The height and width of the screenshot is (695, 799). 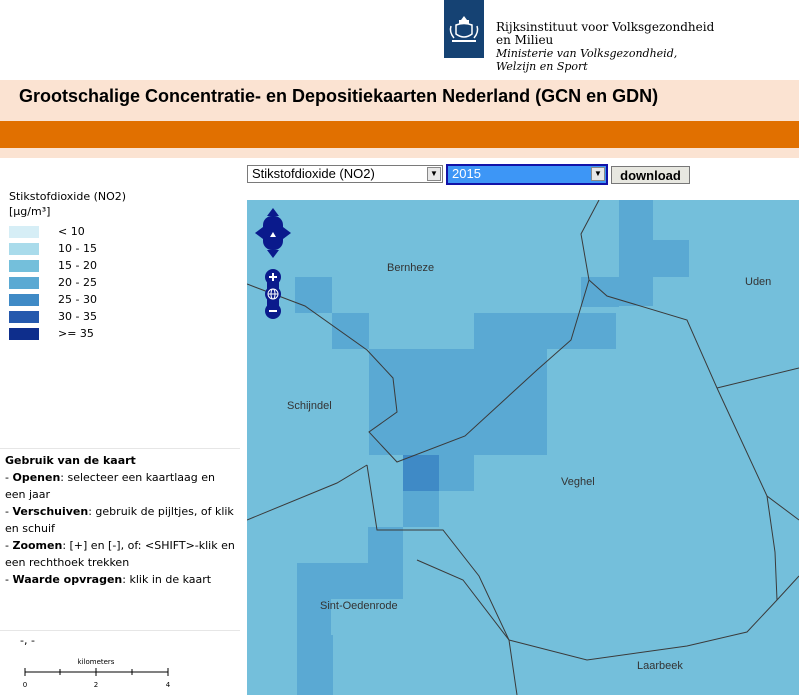 What do you see at coordinates (309, 406) in the screenshot?
I see `place-label: Schijndel` at bounding box center [309, 406].